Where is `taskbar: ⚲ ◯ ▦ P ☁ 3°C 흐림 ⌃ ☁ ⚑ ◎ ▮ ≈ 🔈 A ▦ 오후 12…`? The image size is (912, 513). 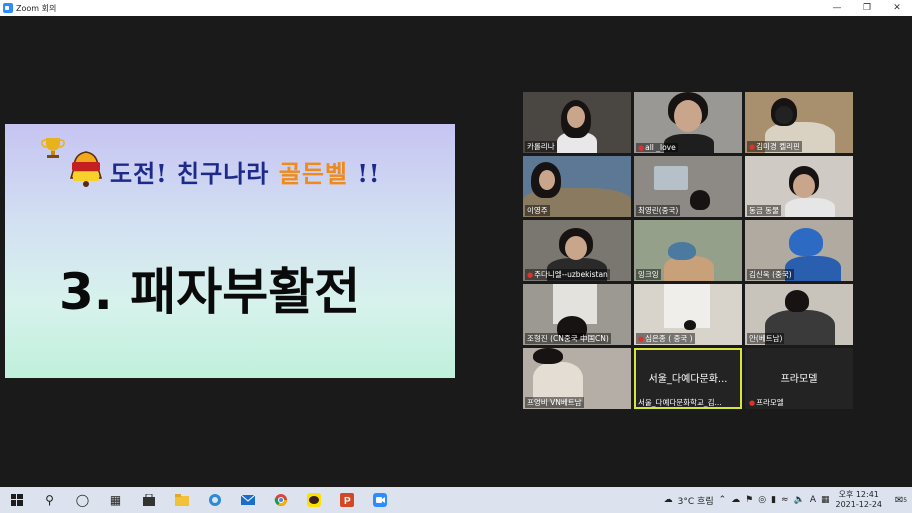
taskbar: ⚲ ◯ ▦ P ☁ 3°C 흐림 ⌃ ☁ ⚑ ◎ ▮ ≈ 🔈 A ▦ 오후 12… is located at coordinates (456, 500).